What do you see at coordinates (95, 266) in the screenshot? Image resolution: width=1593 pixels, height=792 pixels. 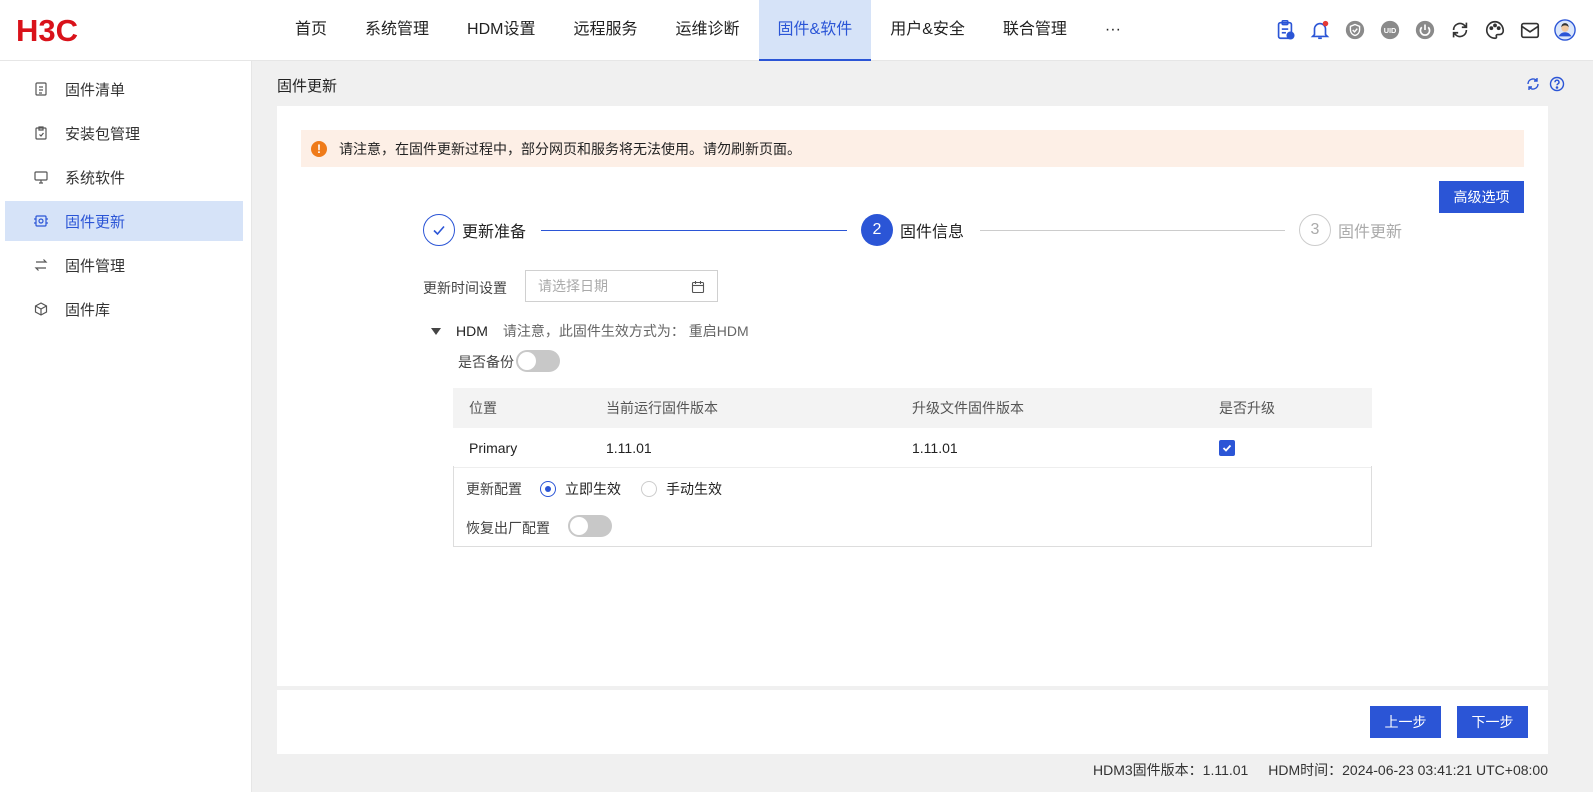 I see `sidebar-item-label: 固件管理` at bounding box center [95, 266].